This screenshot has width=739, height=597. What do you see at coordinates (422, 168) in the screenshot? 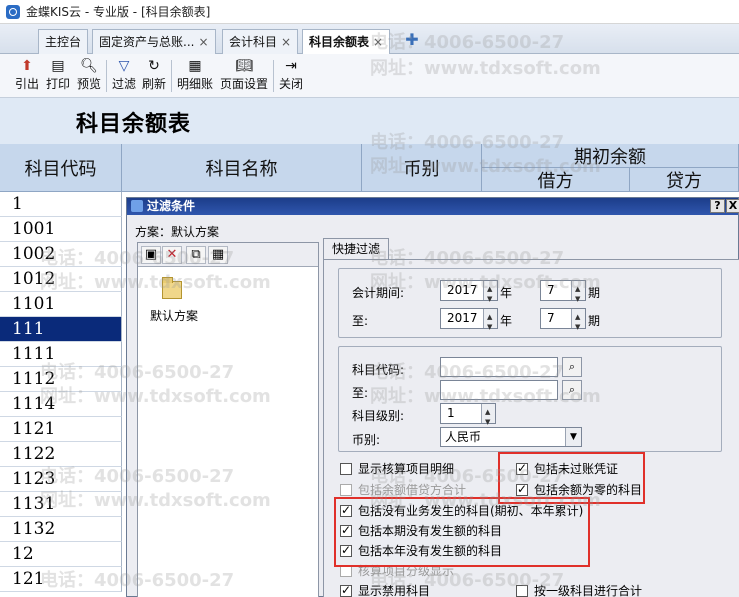
I see `header-currency: 币别` at bounding box center [422, 168].